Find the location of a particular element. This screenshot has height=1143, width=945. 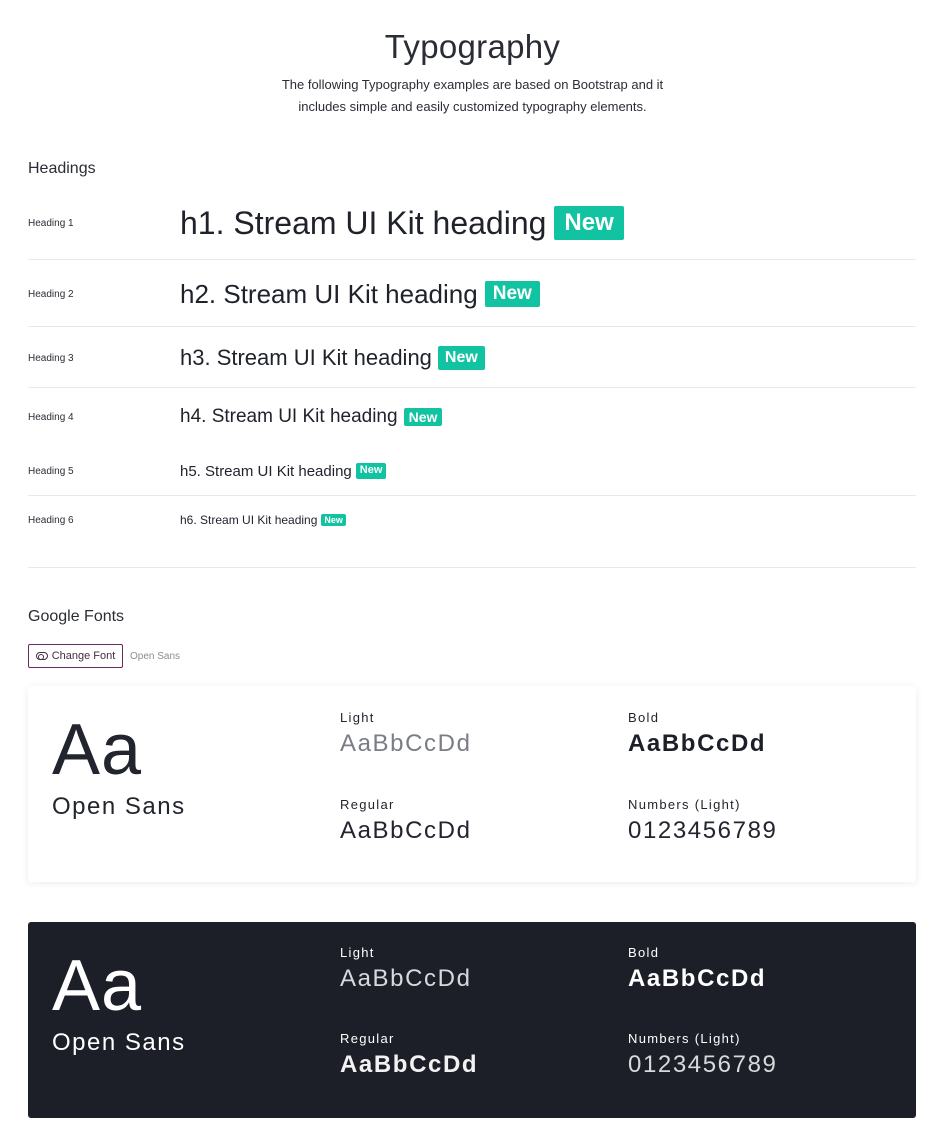

heading-sample-h4: h4. Stream UI Kit heading New is located at coordinates (311, 417).